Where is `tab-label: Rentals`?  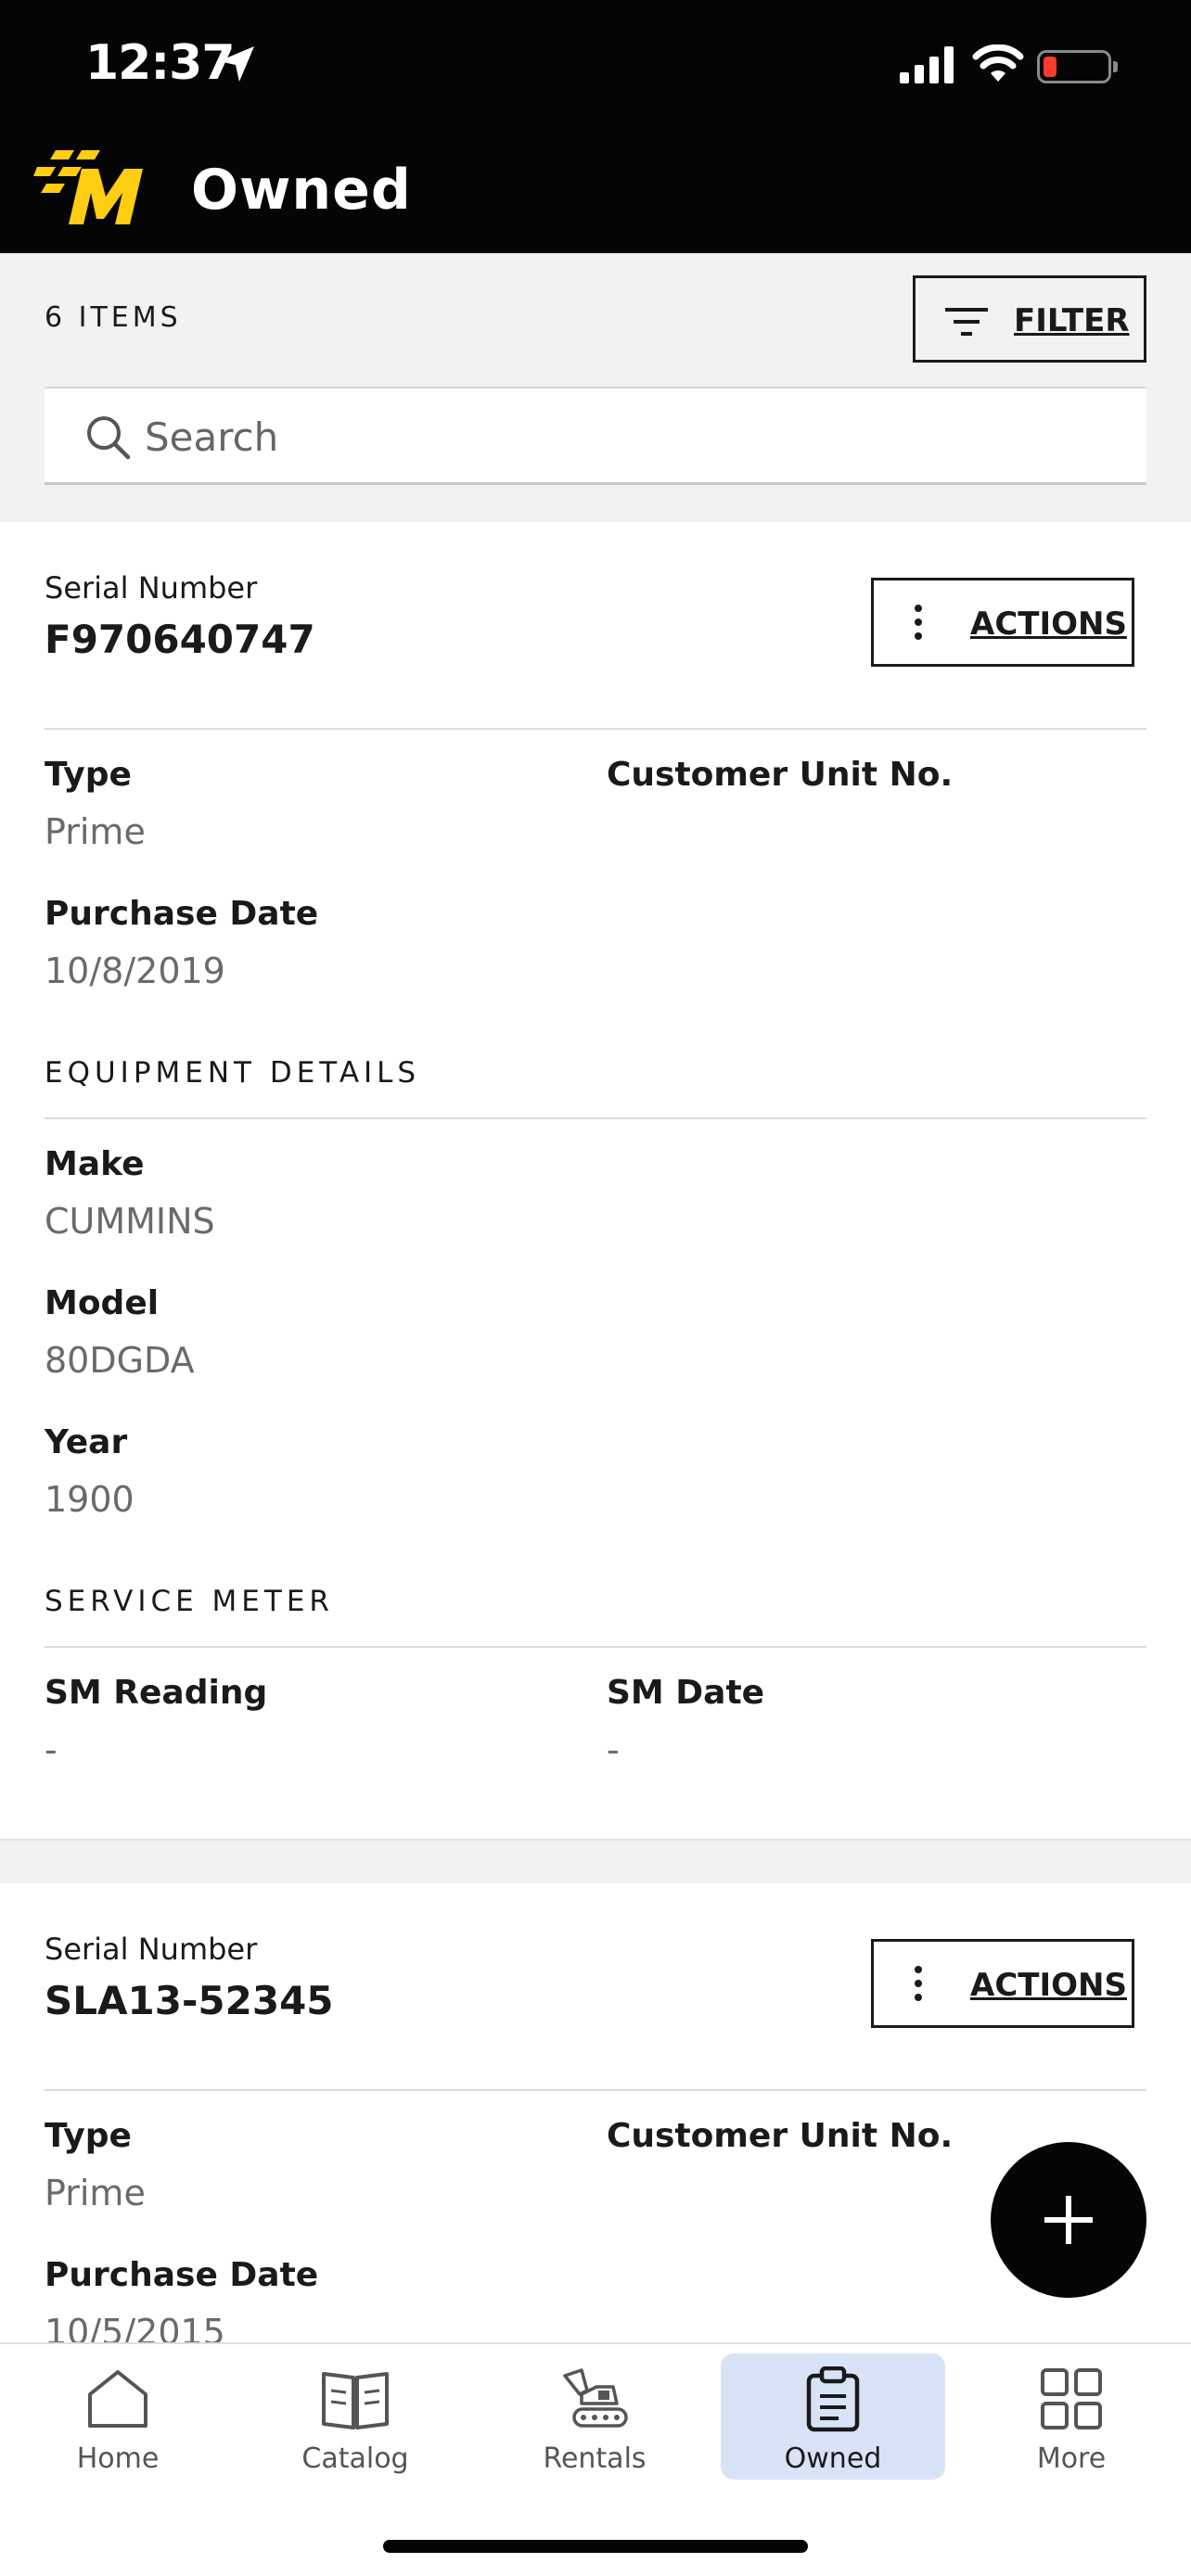 tab-label: Rentals is located at coordinates (595, 2459).